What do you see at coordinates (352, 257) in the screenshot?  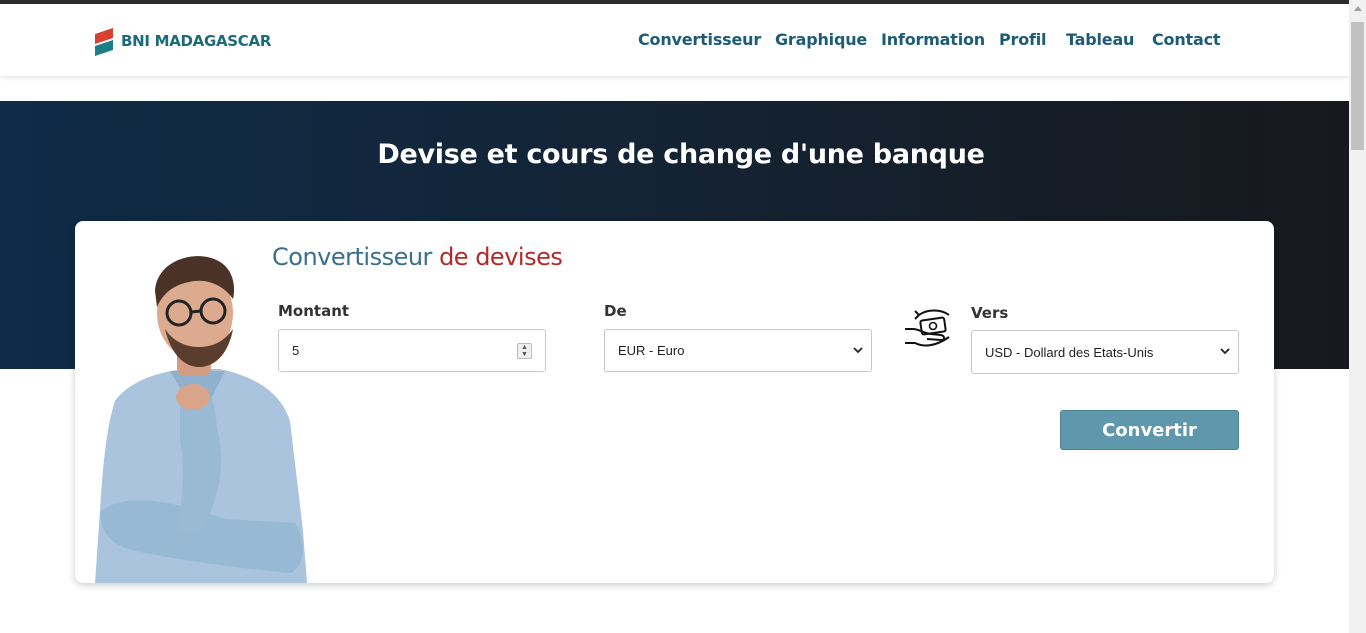 I see `converter-title-part1: Convertisseur` at bounding box center [352, 257].